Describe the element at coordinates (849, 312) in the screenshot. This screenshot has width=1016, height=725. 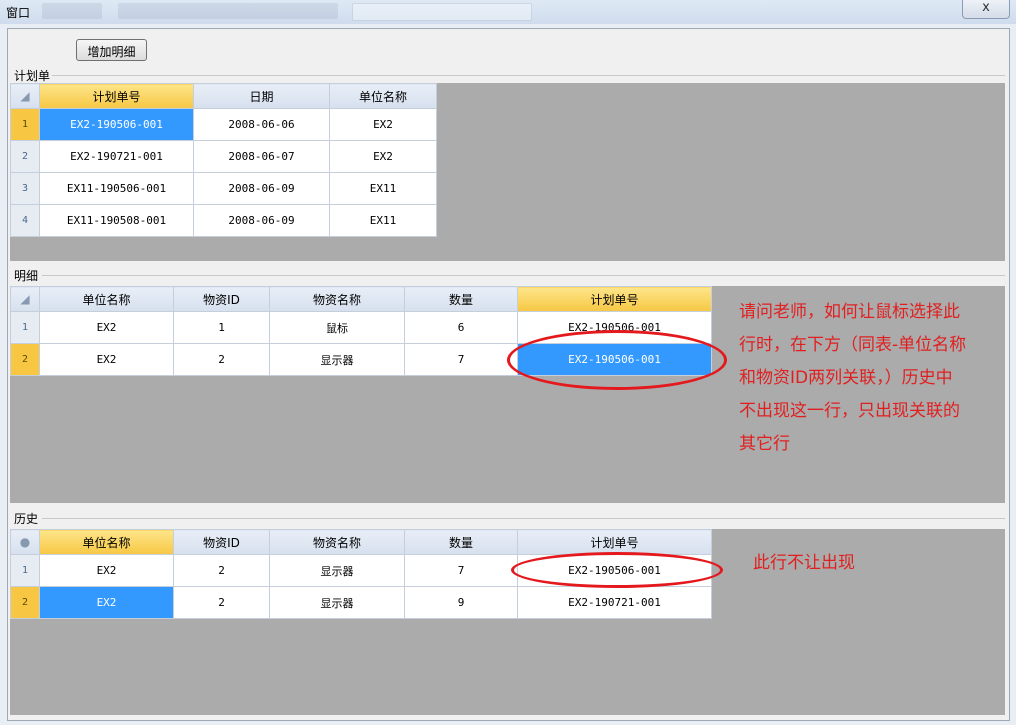
I see `annotation-line: 请问老师，如何让鼠标选择此` at that location.